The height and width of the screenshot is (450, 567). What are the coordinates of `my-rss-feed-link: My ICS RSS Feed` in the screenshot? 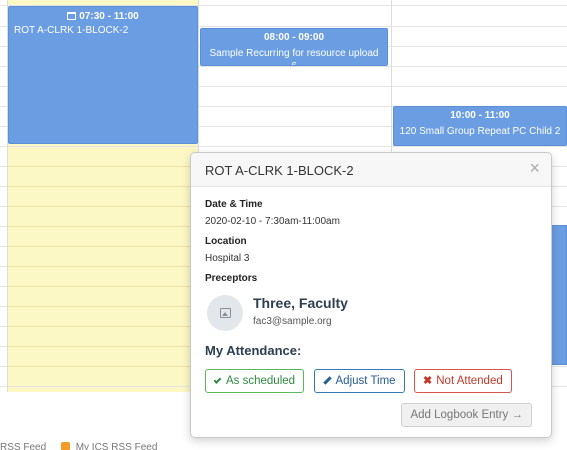 It's located at (117, 446).